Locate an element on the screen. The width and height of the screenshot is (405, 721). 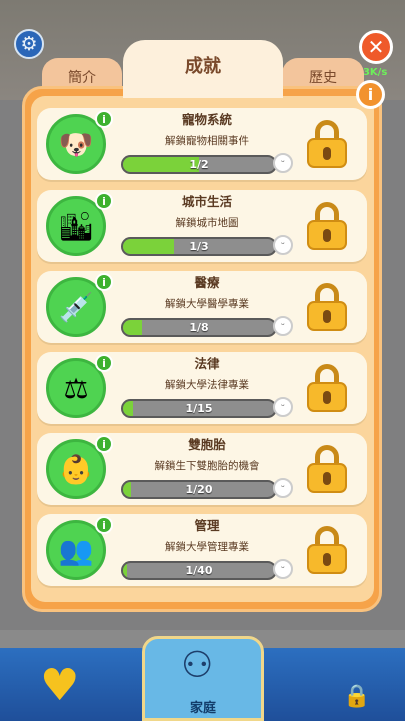
achievement-card: 🏙 i 城市生活 解鎖城市地圖 1/3 ᵕ is located at coordinates (202, 226).